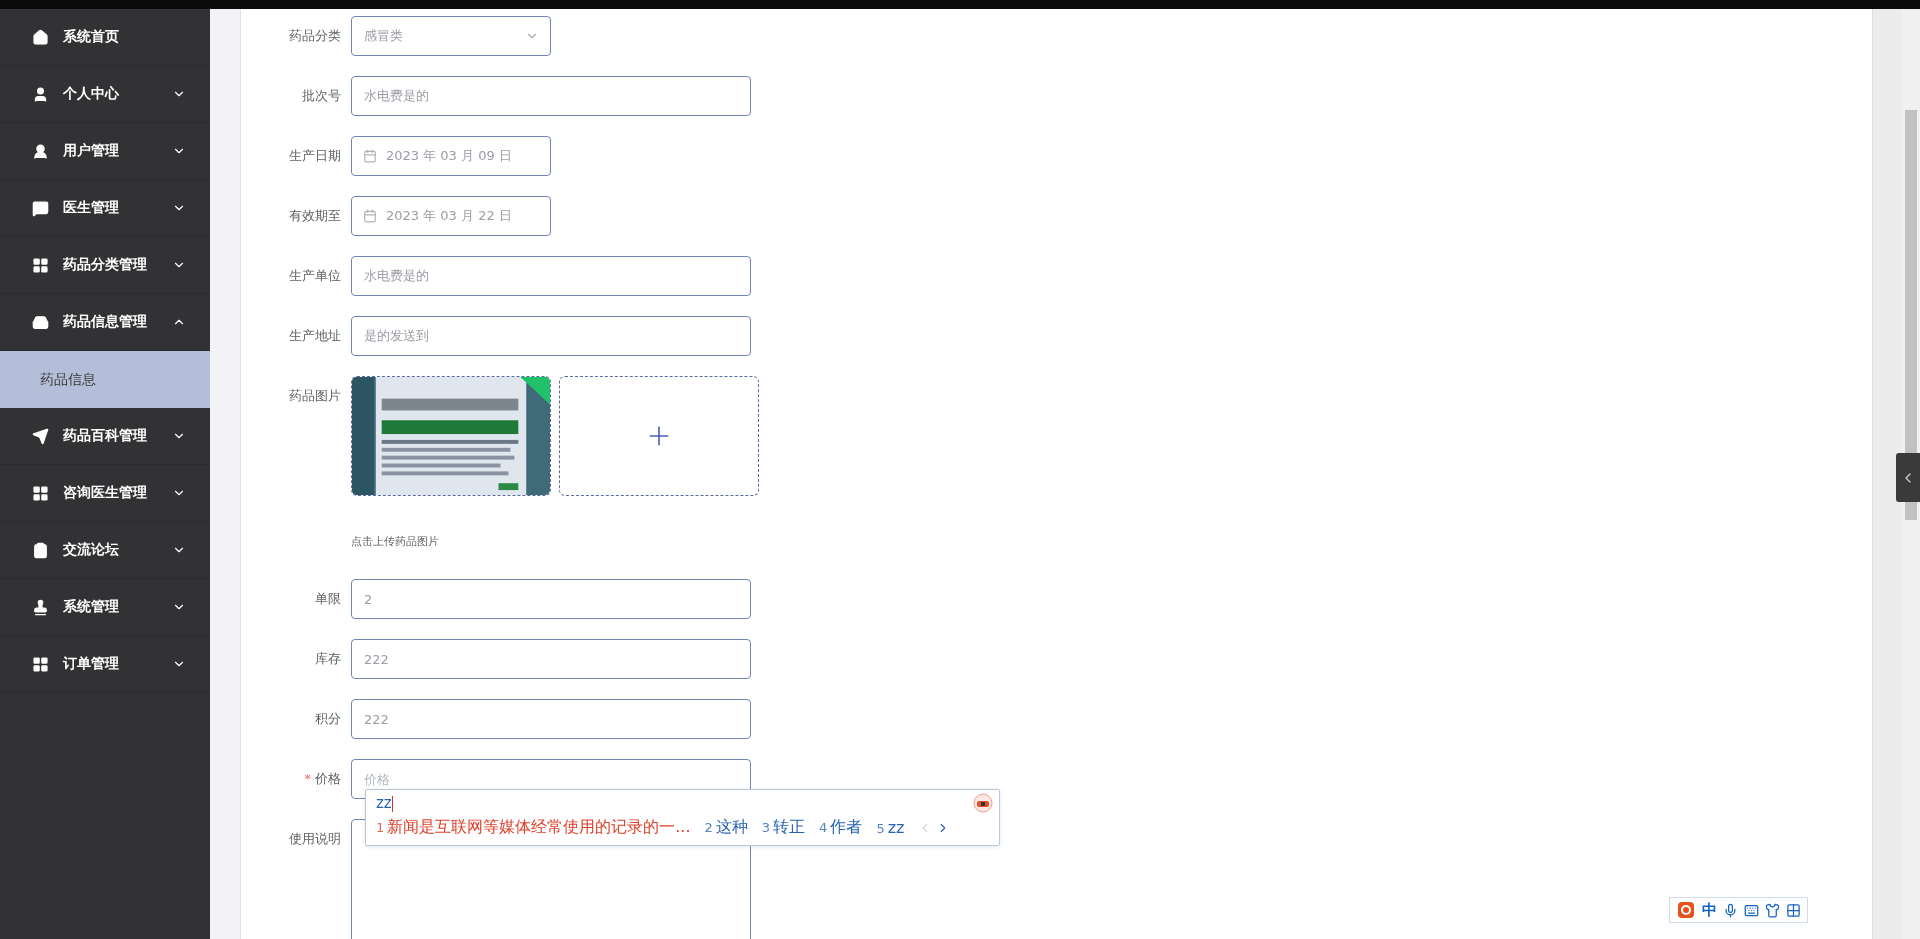 The height and width of the screenshot is (939, 1920). Describe the element at coordinates (328, 778) in the screenshot. I see `field-label: 价格` at that location.